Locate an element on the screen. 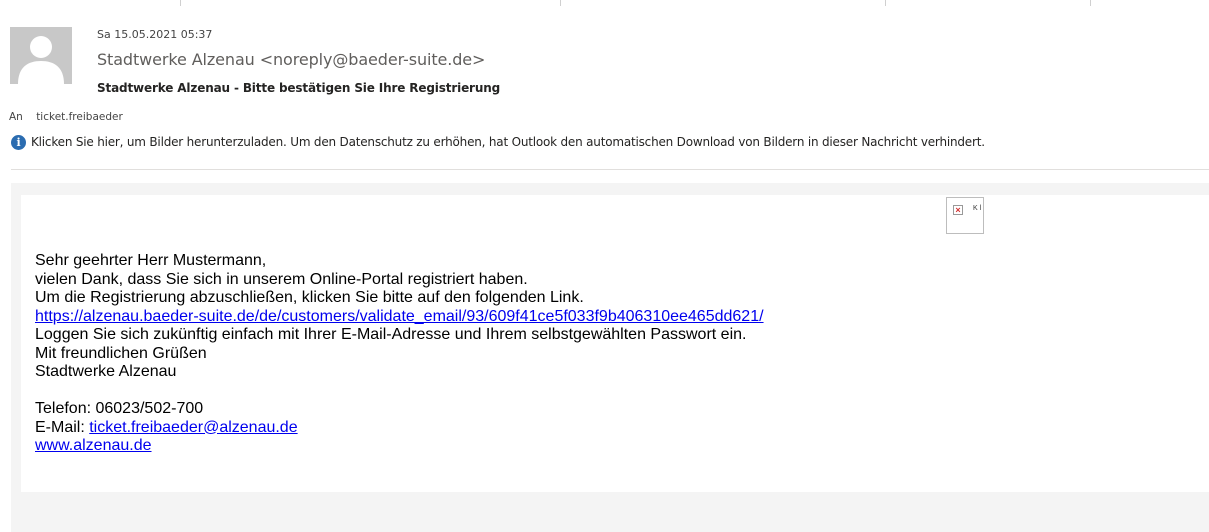 The height and width of the screenshot is (532, 1209). email-label: E-Mail: is located at coordinates (62, 427).